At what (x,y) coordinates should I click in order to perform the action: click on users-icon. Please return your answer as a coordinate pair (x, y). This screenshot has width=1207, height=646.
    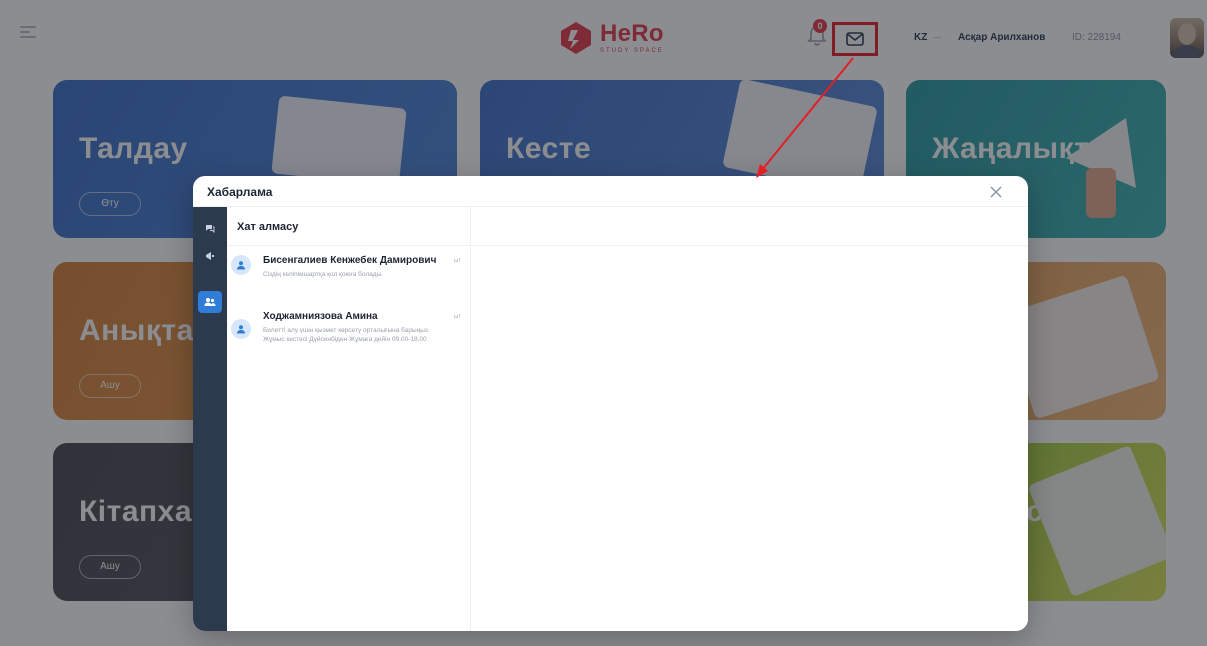
    Looking at the image, I should click on (210, 302).